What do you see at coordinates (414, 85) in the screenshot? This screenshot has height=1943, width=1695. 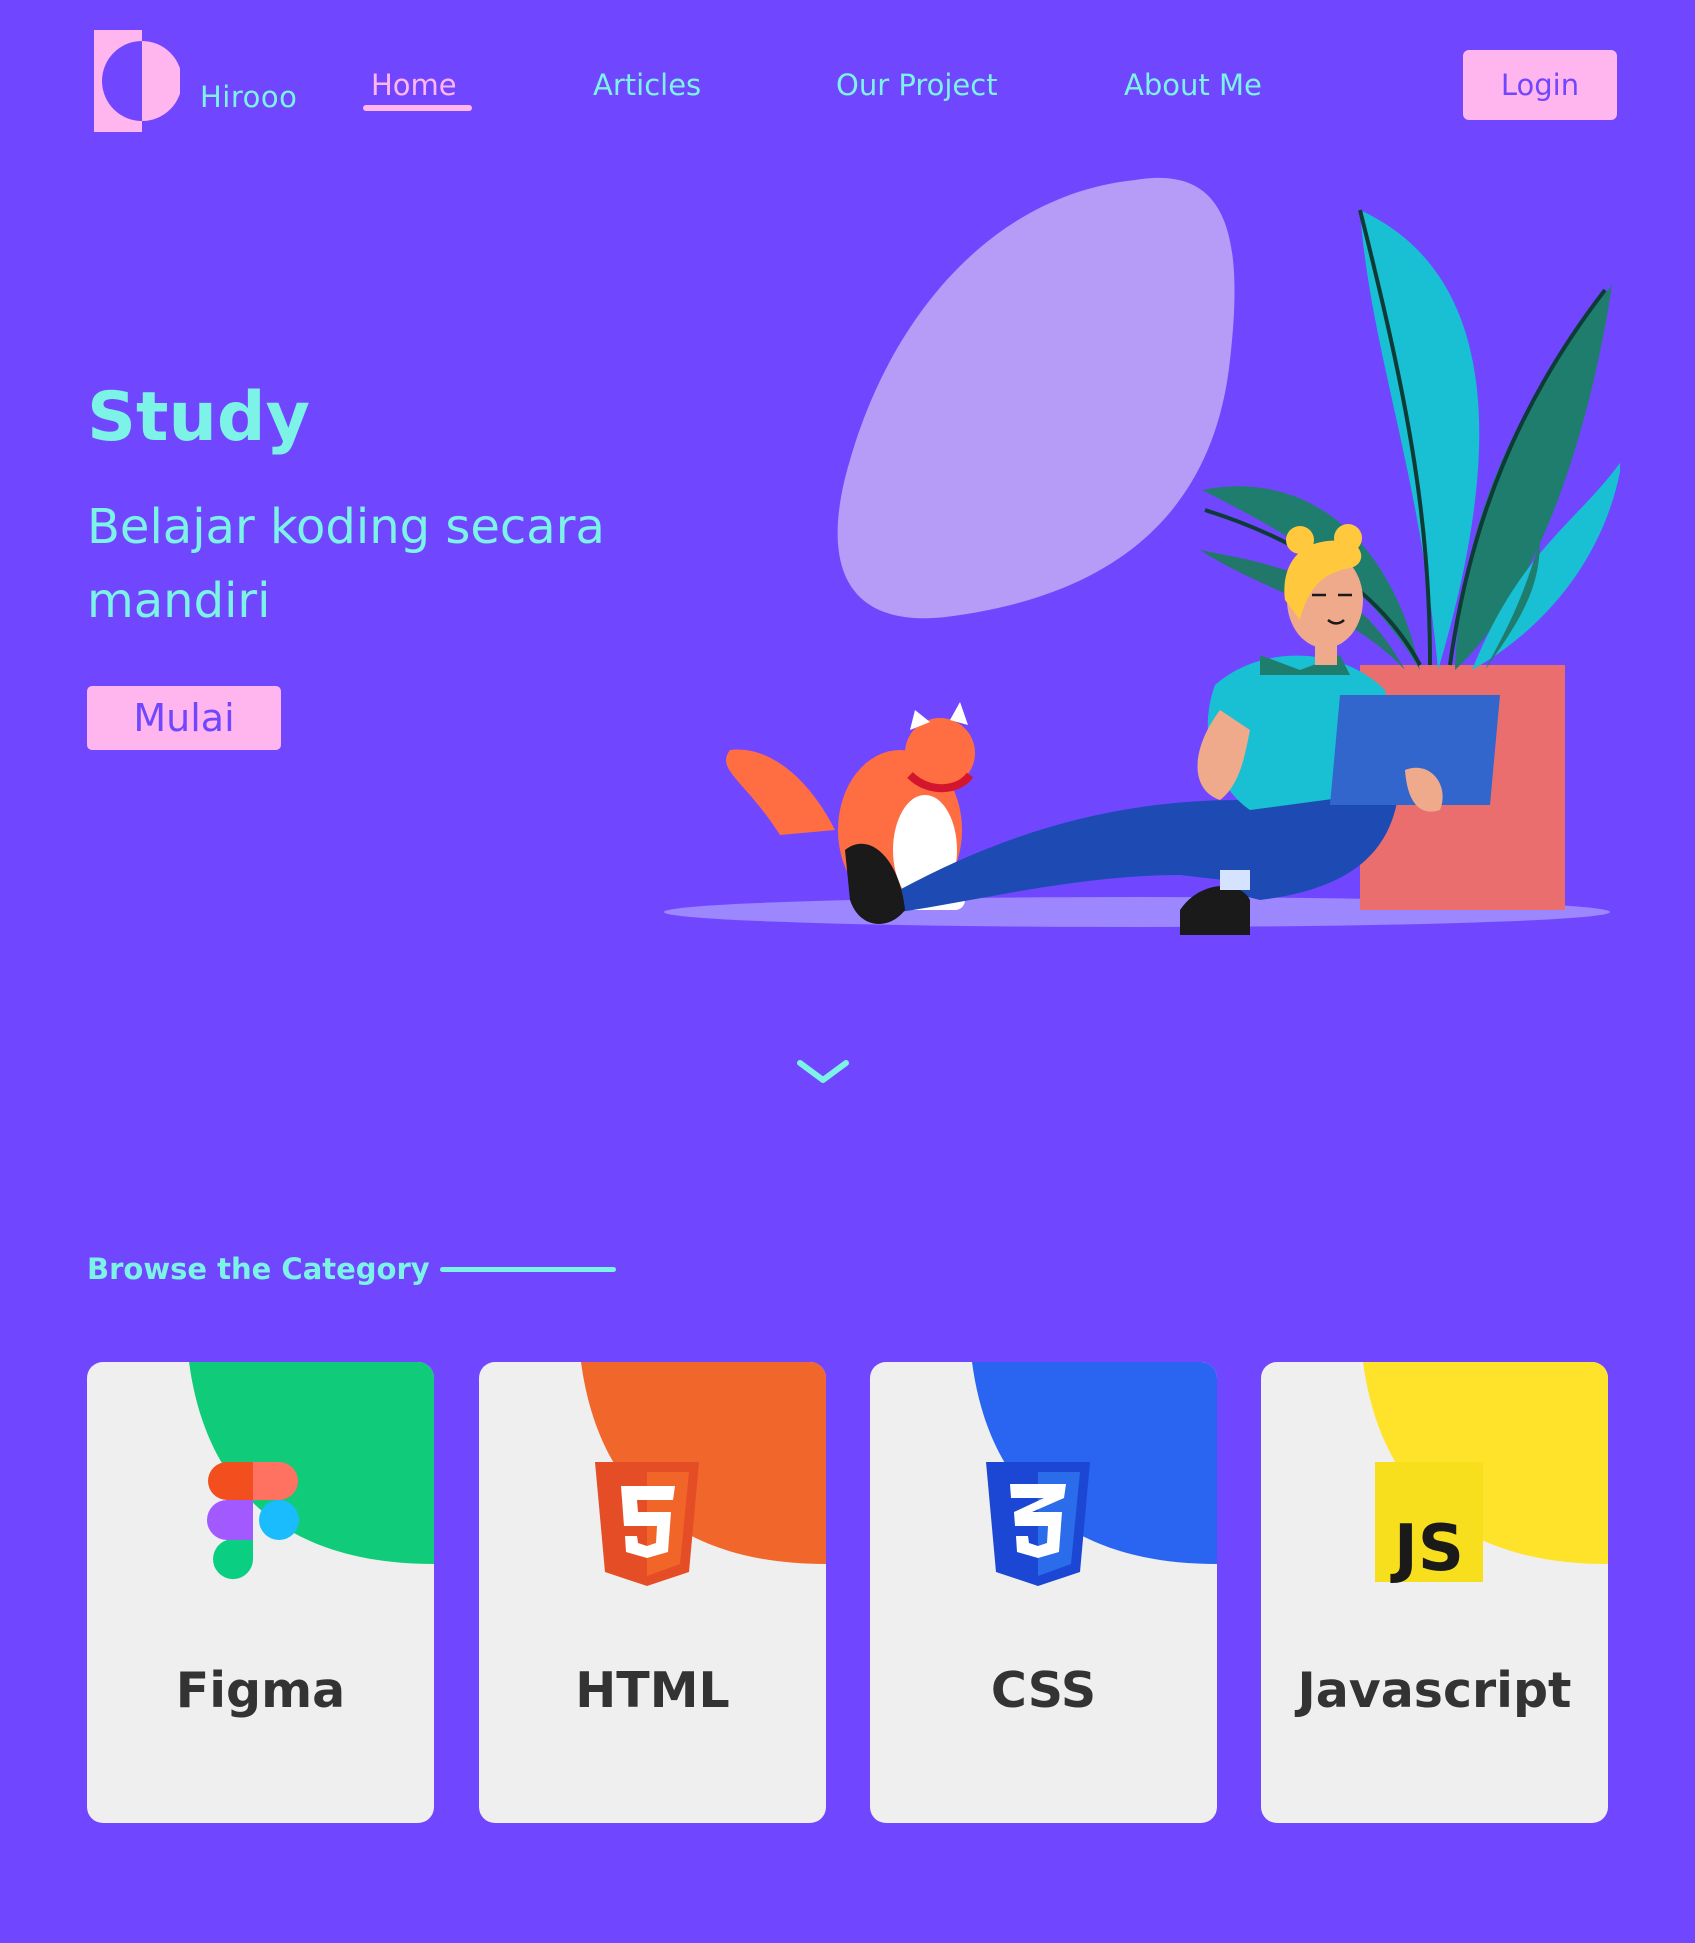 I see `nav-home: Home` at bounding box center [414, 85].